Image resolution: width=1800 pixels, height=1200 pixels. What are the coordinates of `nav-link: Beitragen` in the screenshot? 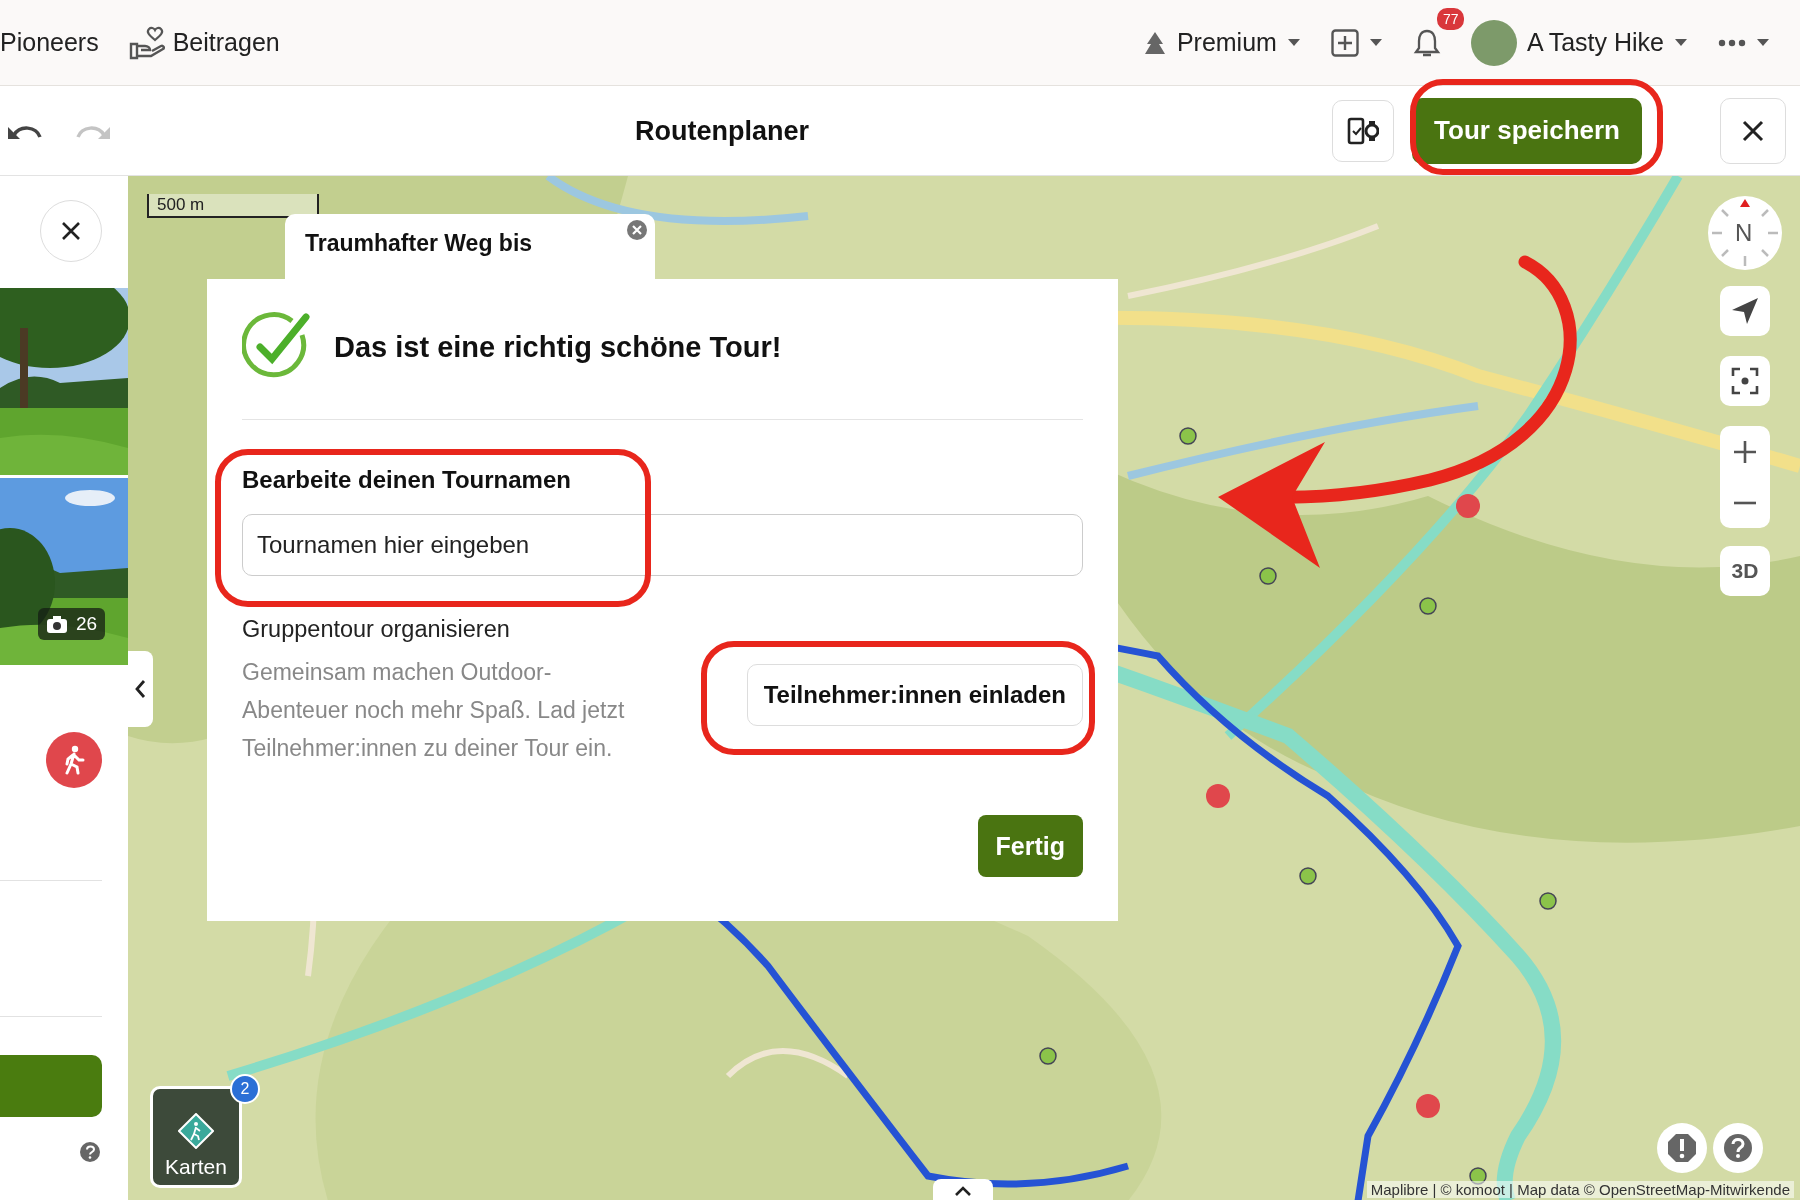 It's located at (204, 42).